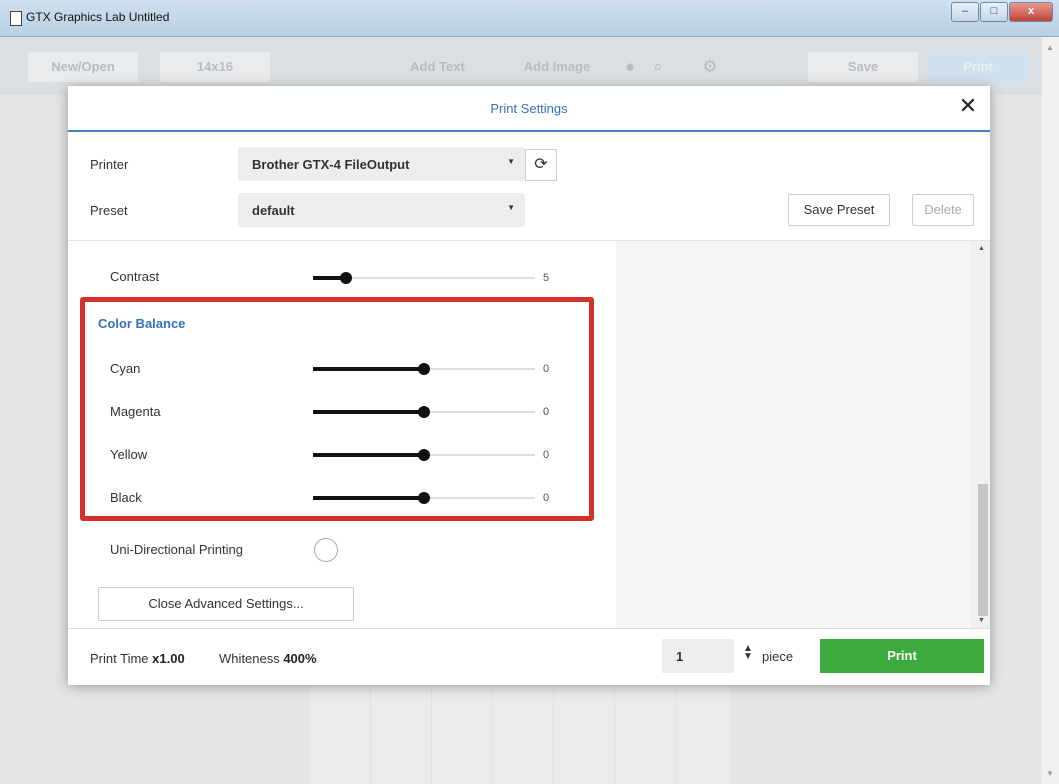 The width and height of the screenshot is (1059, 784). Describe the element at coordinates (135, 411) in the screenshot. I see `magenta-label: Magenta` at that location.